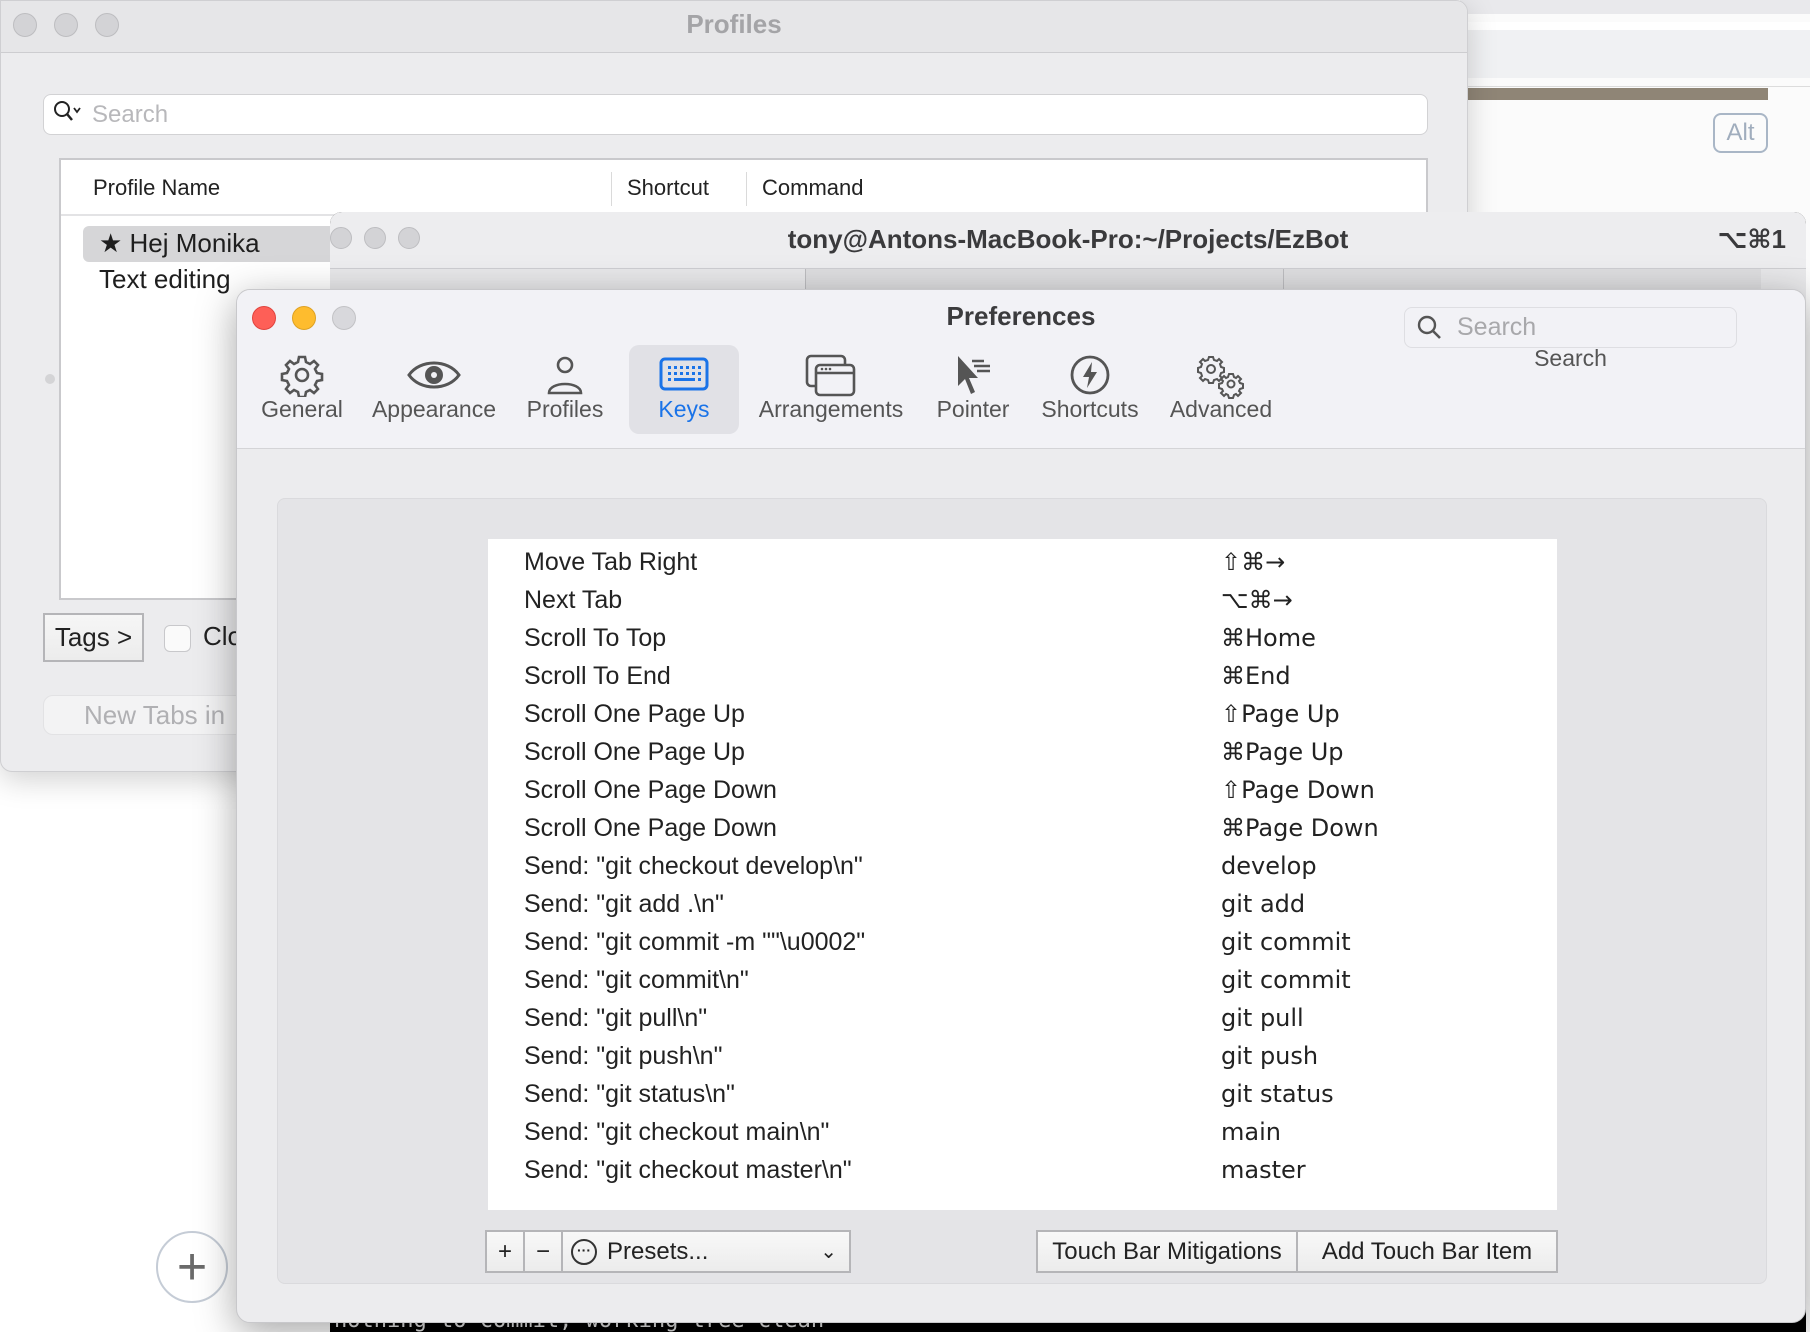 The height and width of the screenshot is (1332, 1810). What do you see at coordinates (302, 409) in the screenshot?
I see `toolbar-label: General` at bounding box center [302, 409].